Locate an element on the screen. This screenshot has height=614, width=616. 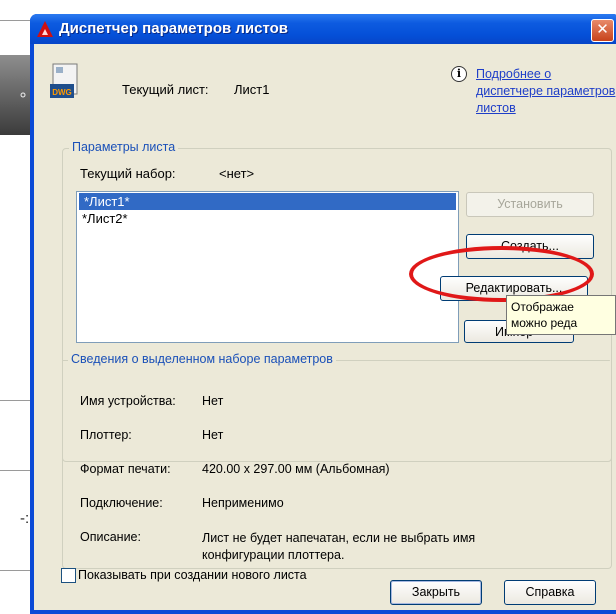
set-current-button: Установить is located at coordinates (530, 204).